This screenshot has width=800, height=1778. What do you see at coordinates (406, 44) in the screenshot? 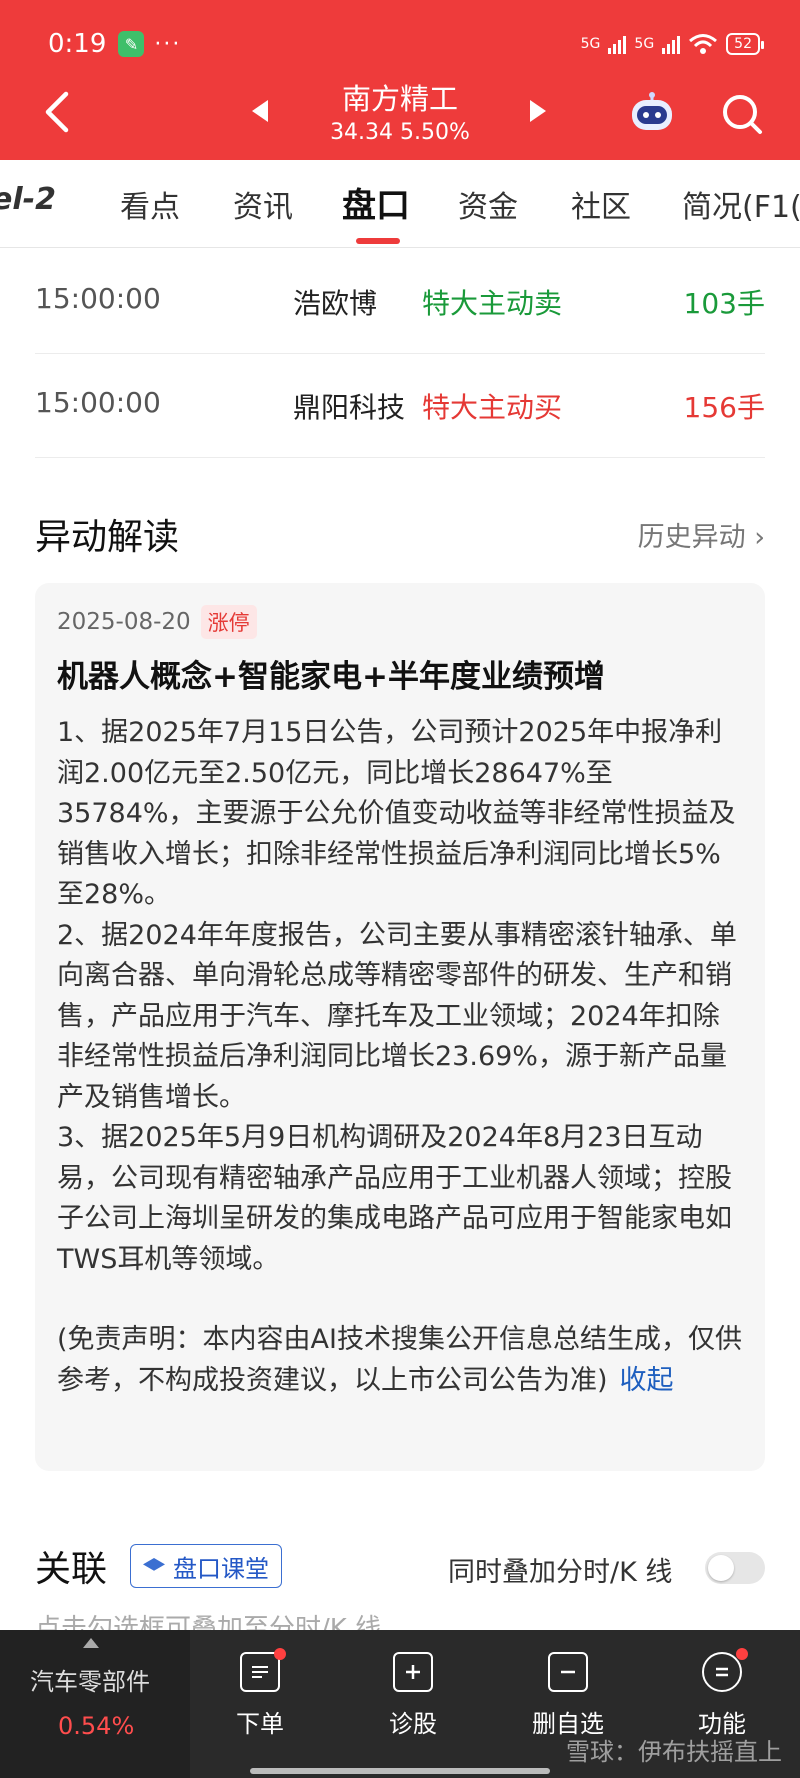
I see `status-bar: 0:19 ✎ ··· 5G 5G 52` at bounding box center [406, 44].